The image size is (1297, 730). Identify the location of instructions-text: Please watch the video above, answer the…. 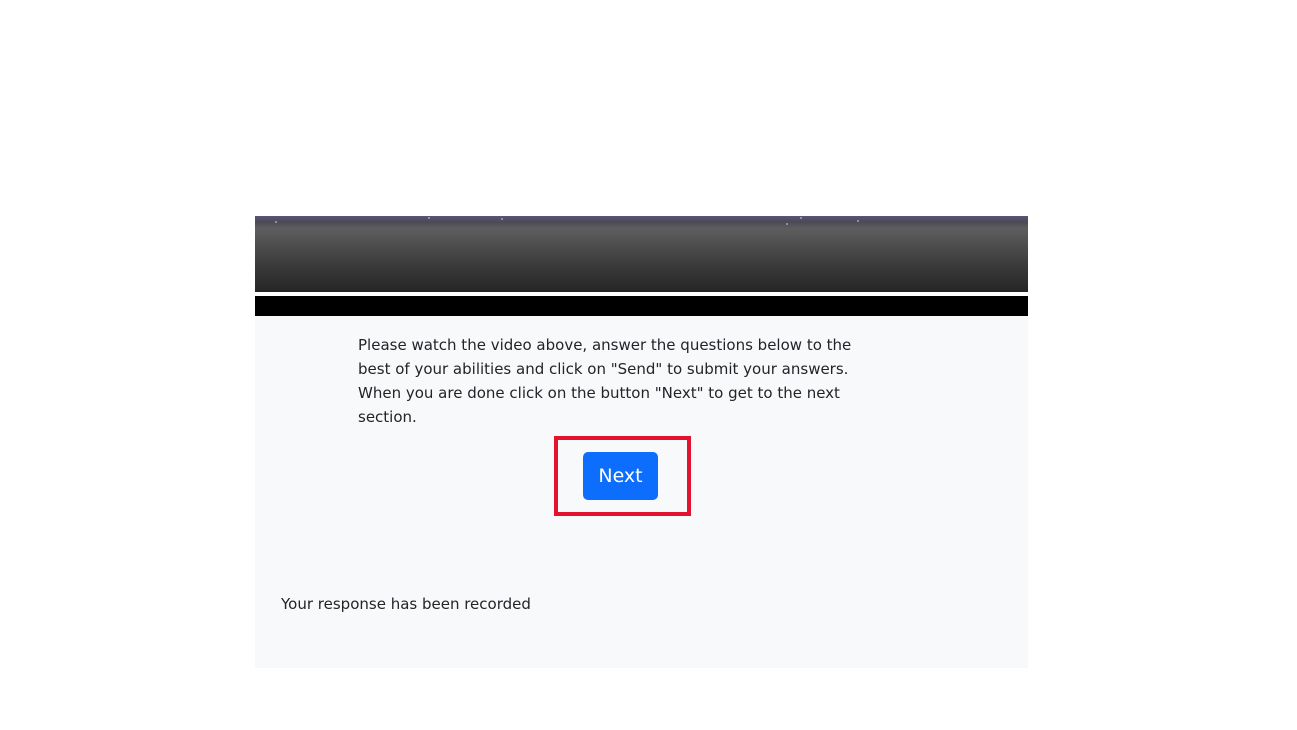
(605, 381).